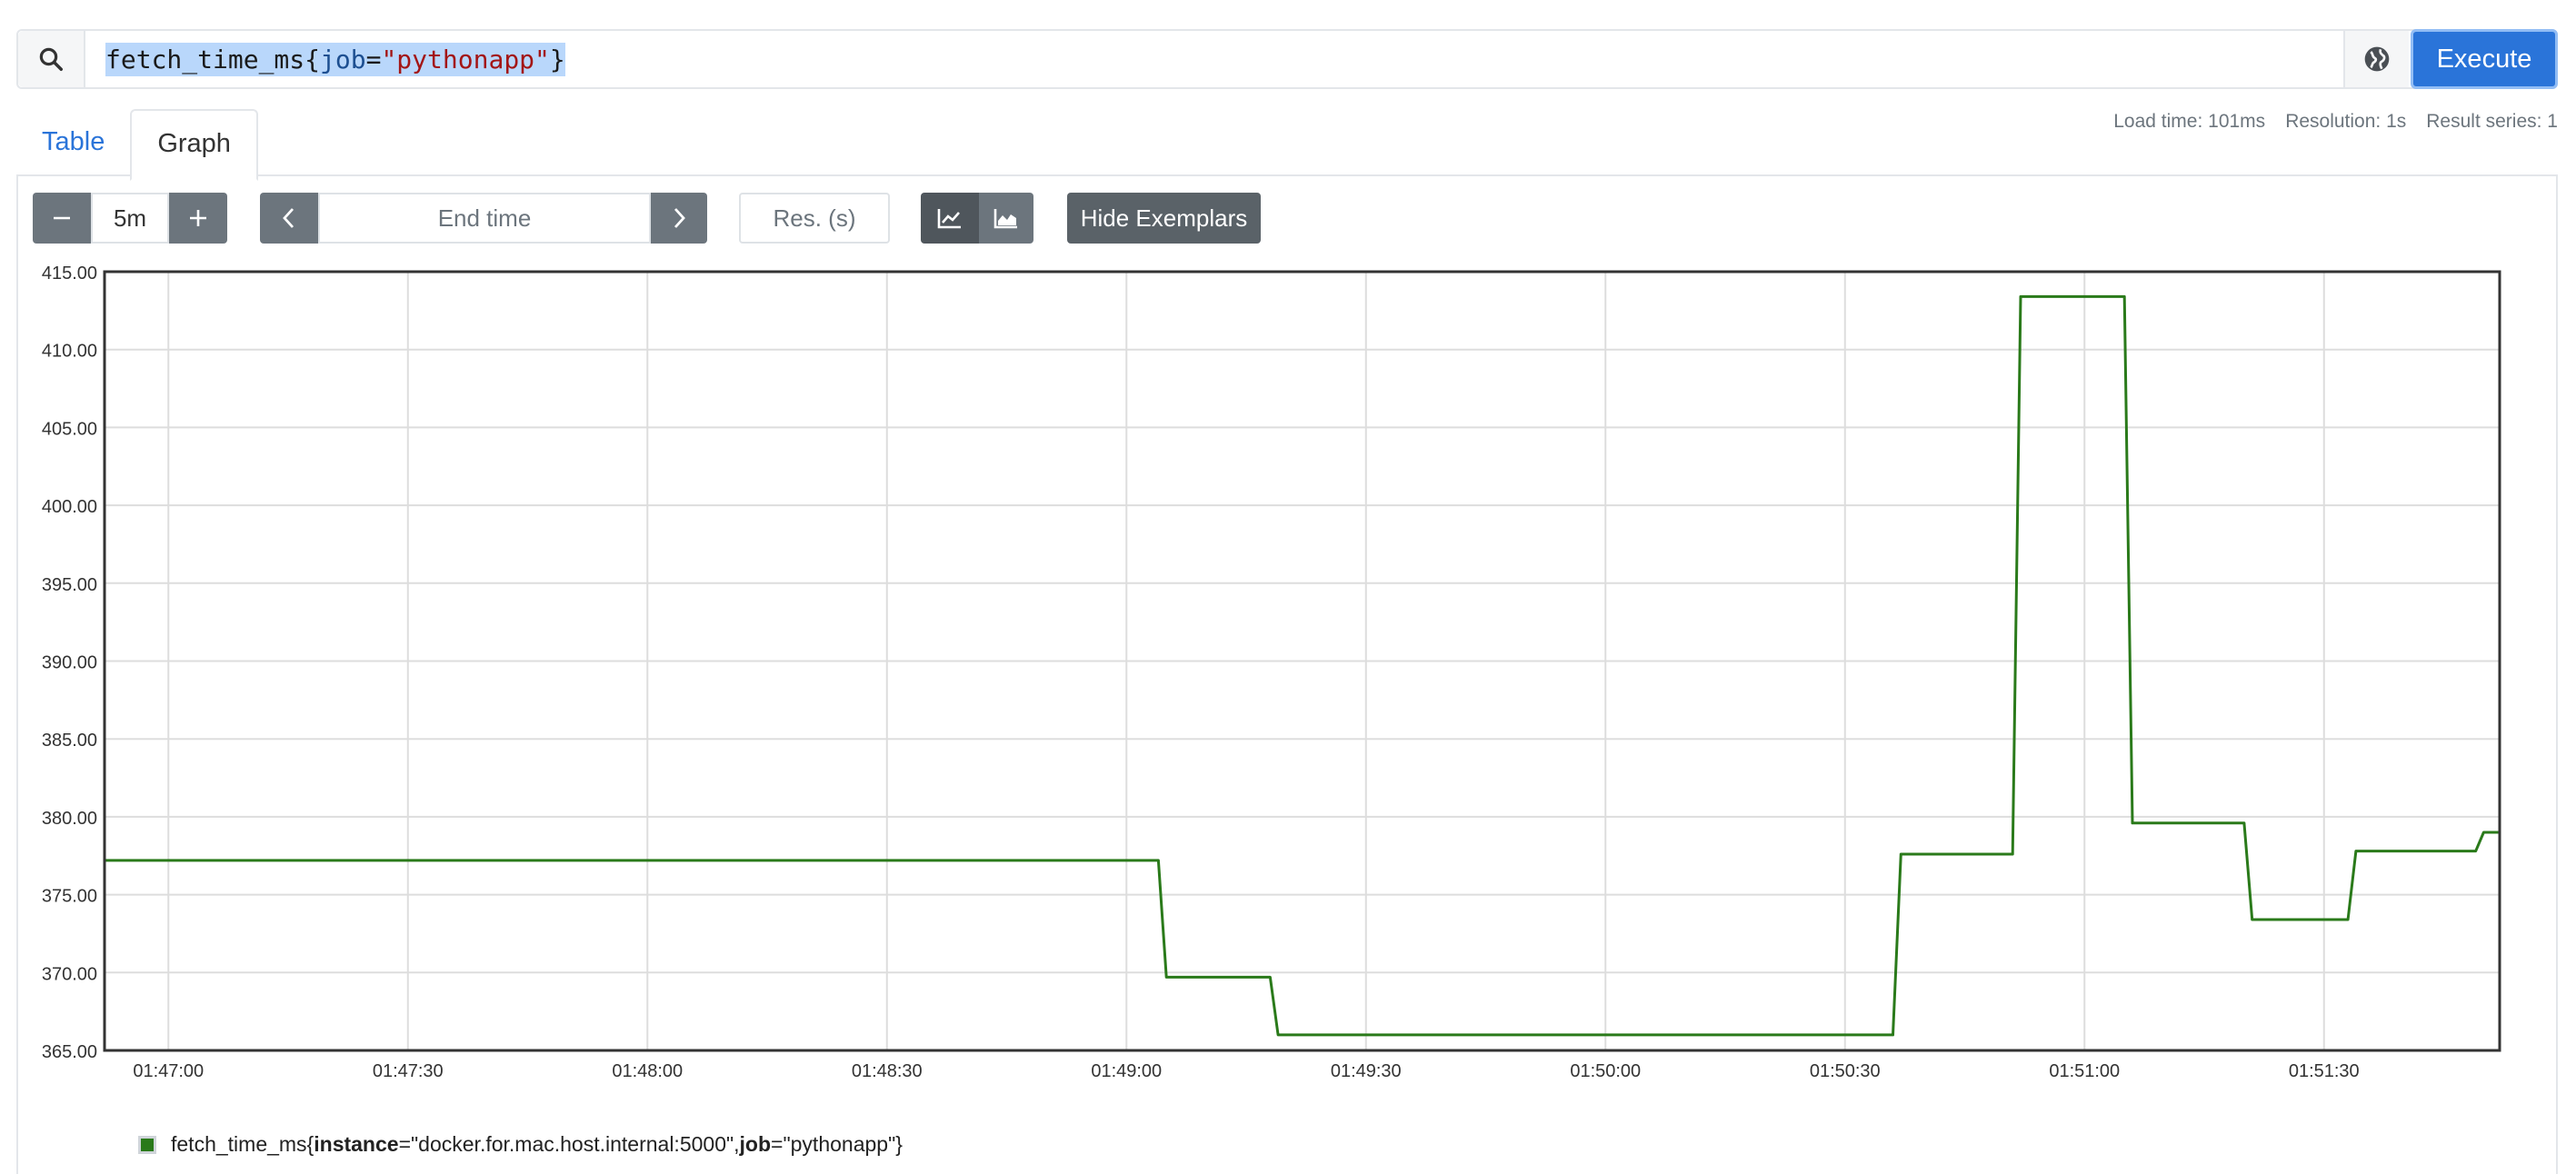 Image resolution: width=2576 pixels, height=1174 pixels. I want to click on y-tick-label: 415.00, so click(69, 274).